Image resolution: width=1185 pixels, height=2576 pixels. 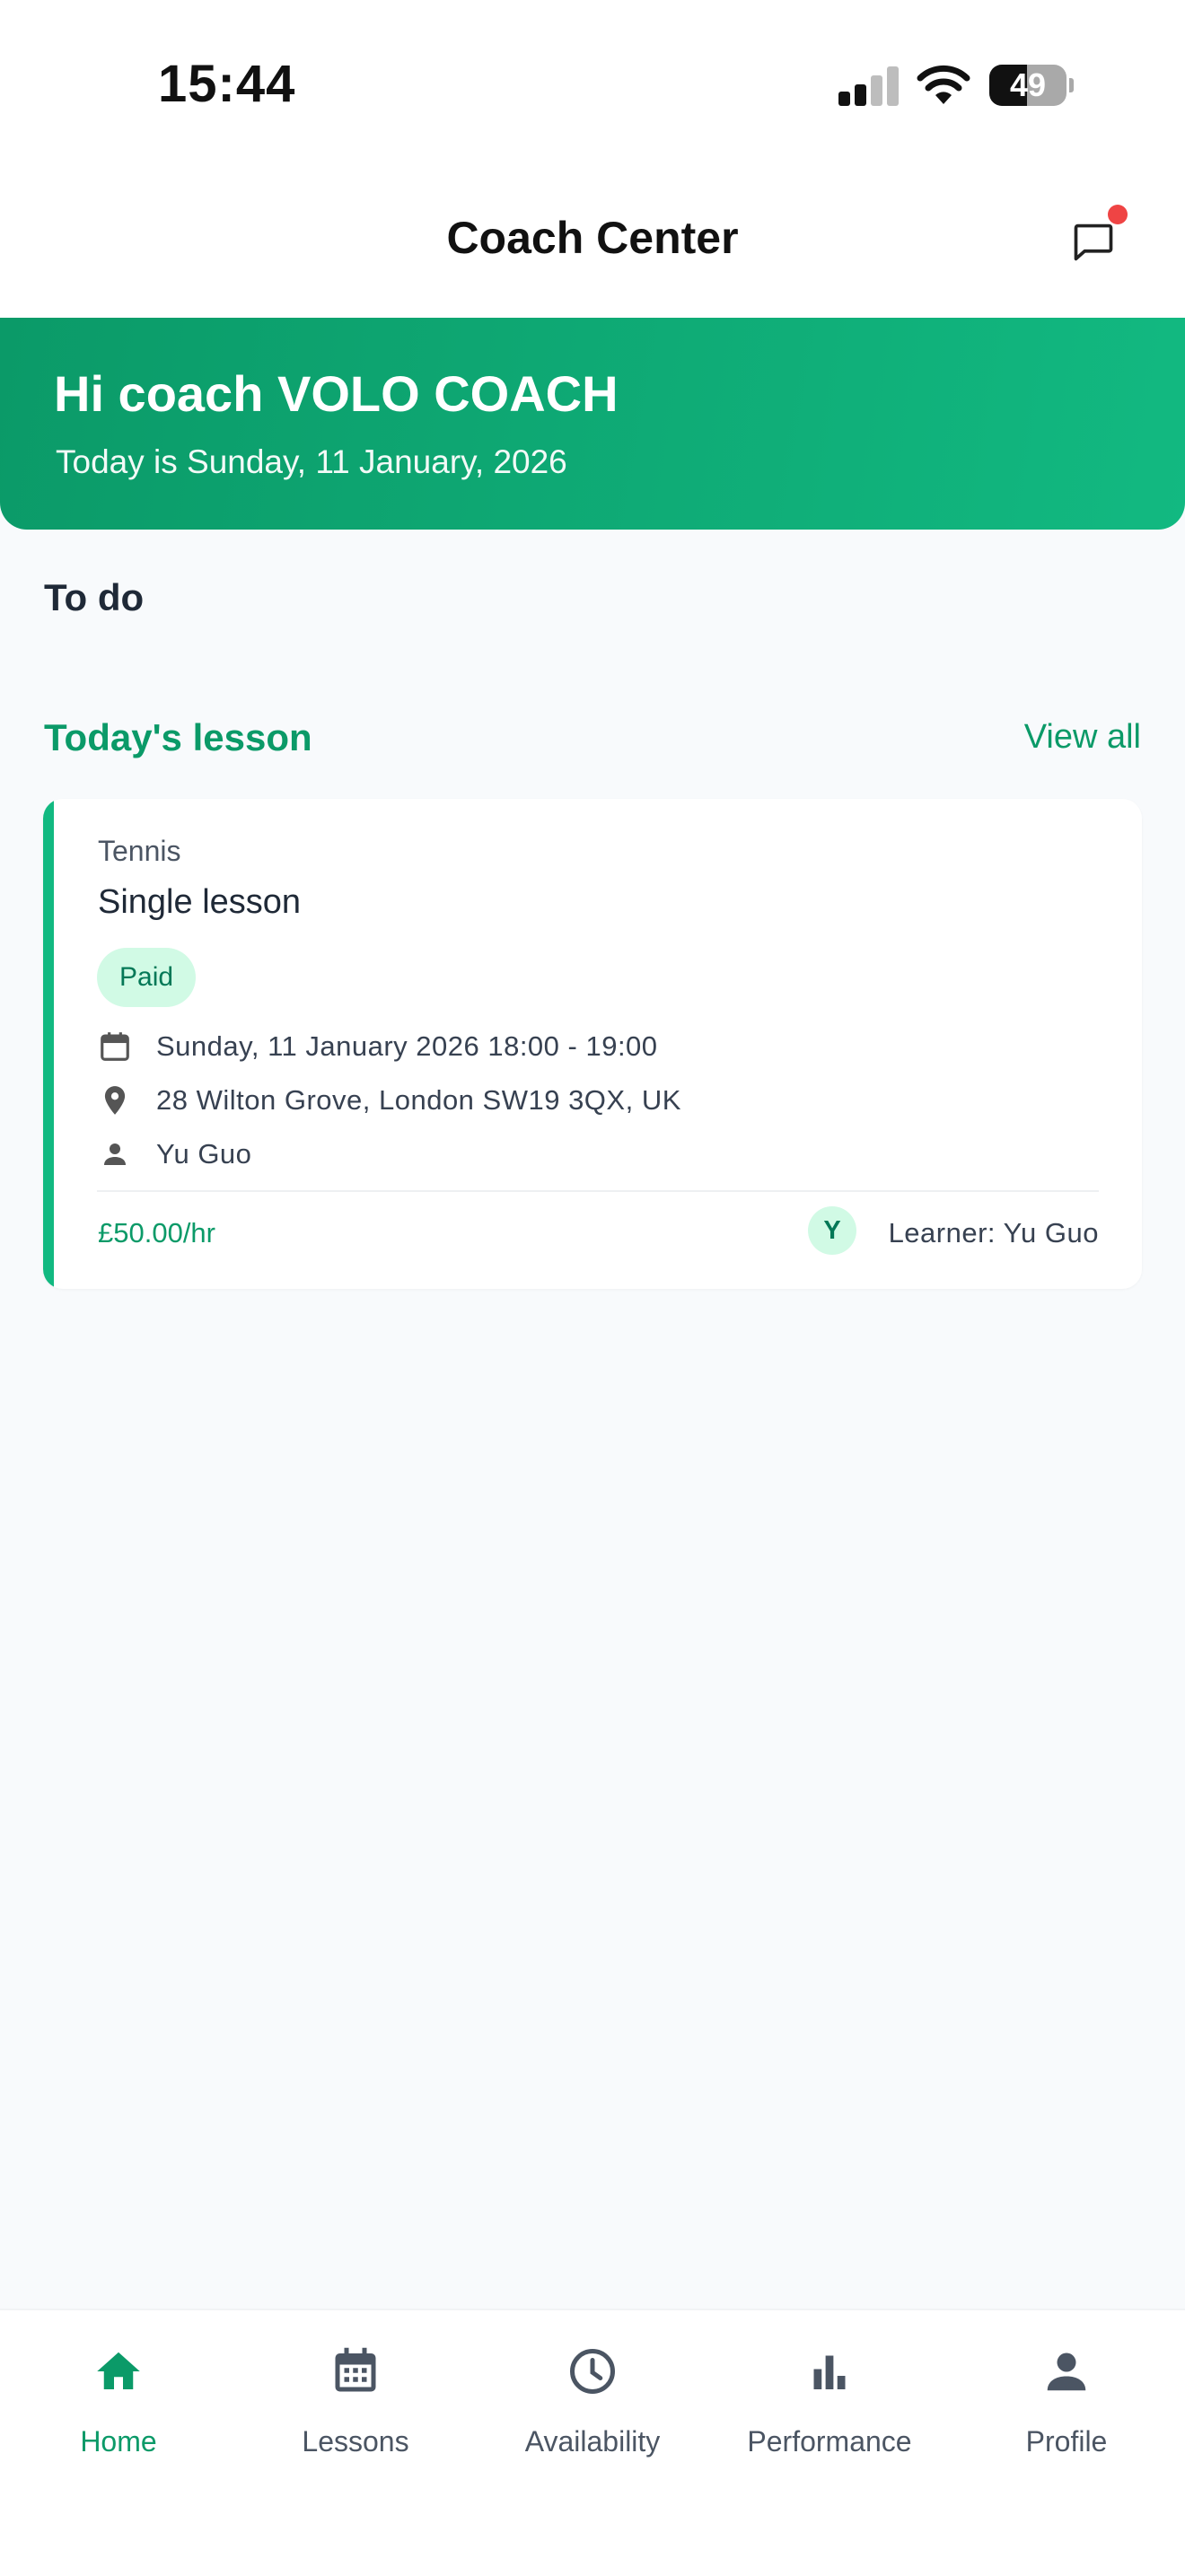 I want to click on avatar: Y, so click(x=832, y=1230).